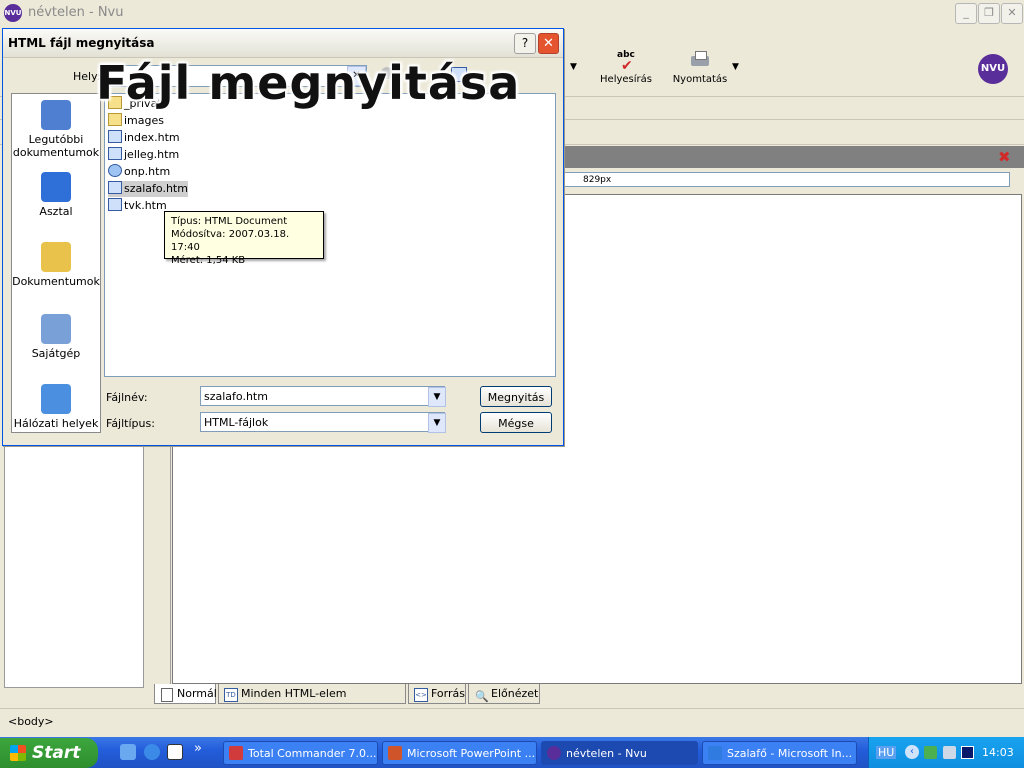 This screenshot has height=768, width=1024. Describe the element at coordinates (127, 397) in the screenshot. I see `filename-label: Fájlnév:` at that location.